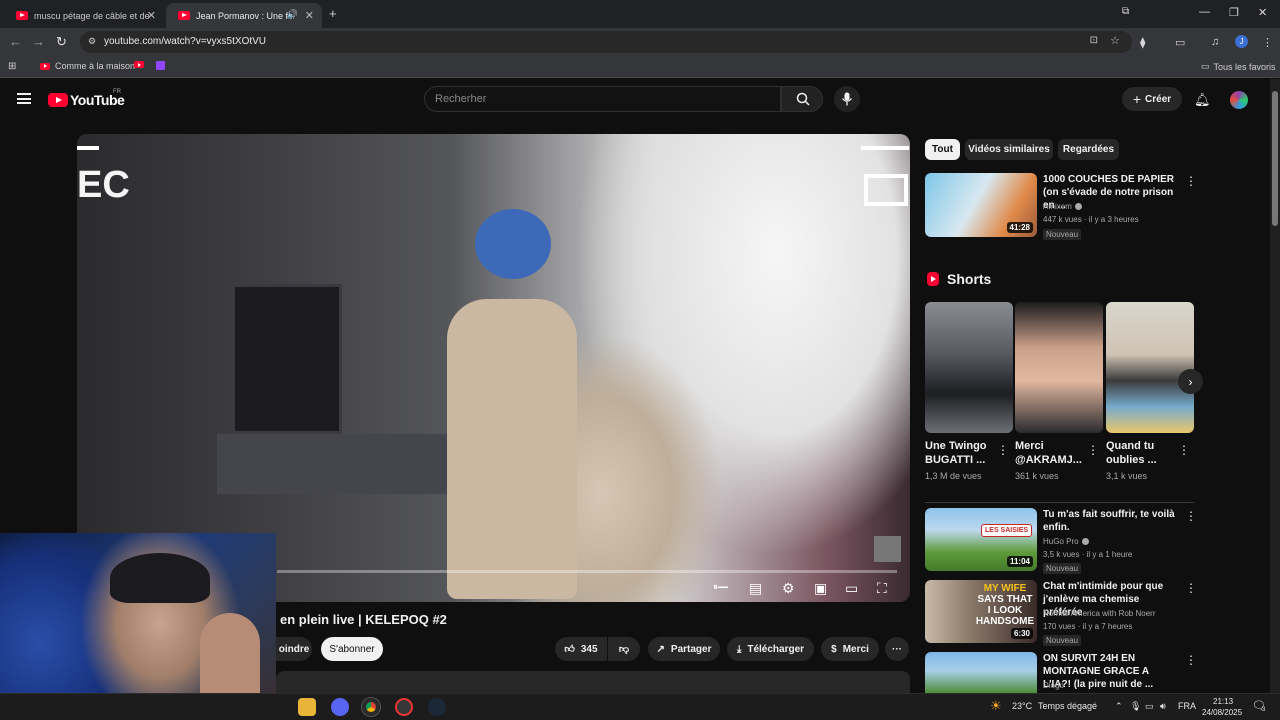 The image size is (1280, 720). I want to click on theater-mode-icon: ▭, so click(851, 588).